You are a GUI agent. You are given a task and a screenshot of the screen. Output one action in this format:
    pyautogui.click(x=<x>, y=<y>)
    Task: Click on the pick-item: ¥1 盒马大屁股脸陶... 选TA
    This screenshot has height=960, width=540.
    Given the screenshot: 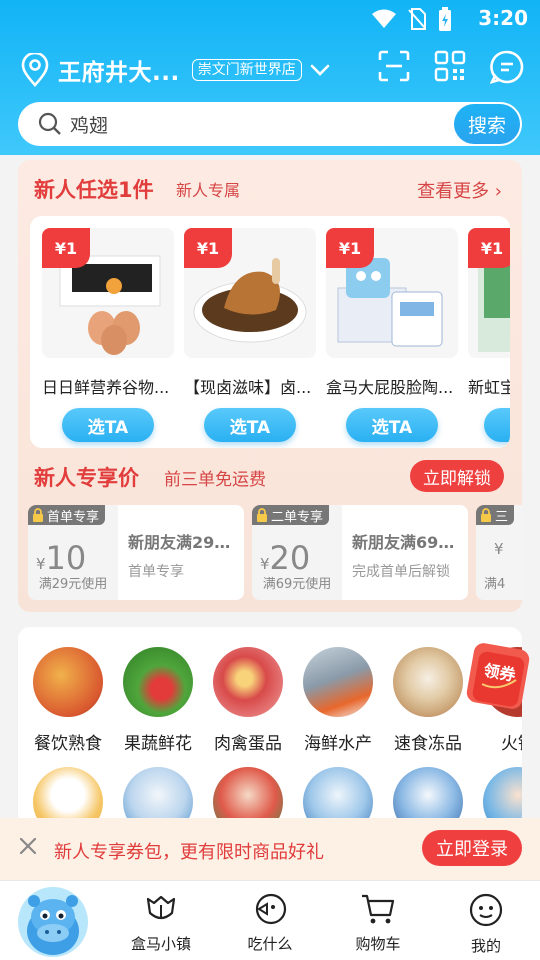 What is the action you would take?
    pyautogui.click(x=392, y=335)
    